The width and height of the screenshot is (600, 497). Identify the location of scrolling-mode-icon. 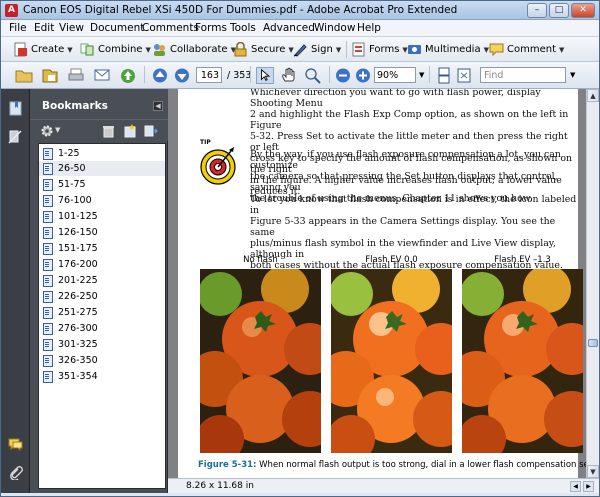
(444, 75).